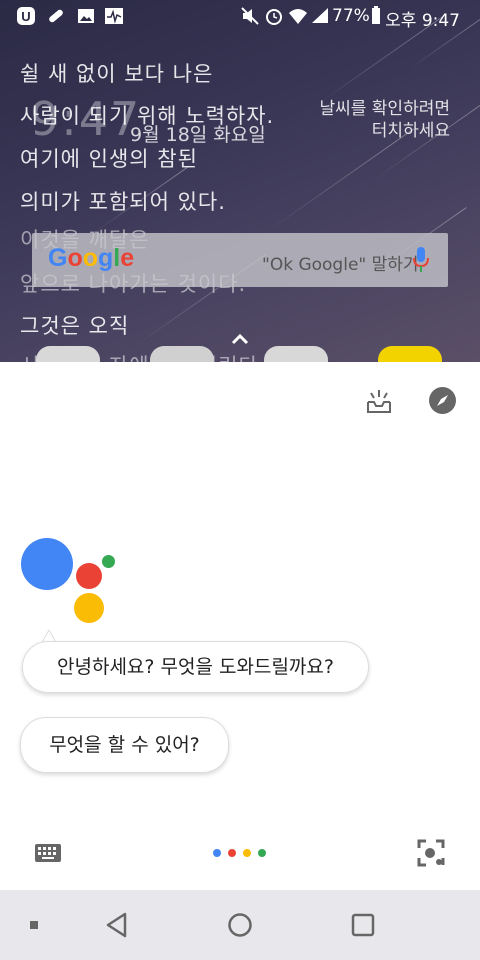 This screenshot has width=480, height=960. I want to click on status-bar: U 77% 오후 9:47, so click(240, 16).